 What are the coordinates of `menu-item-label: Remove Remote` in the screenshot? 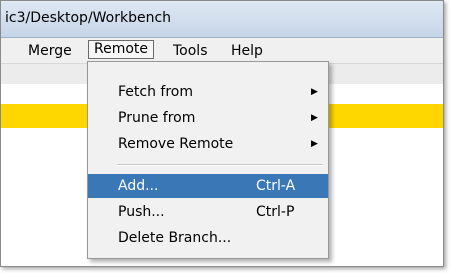 It's located at (176, 144).